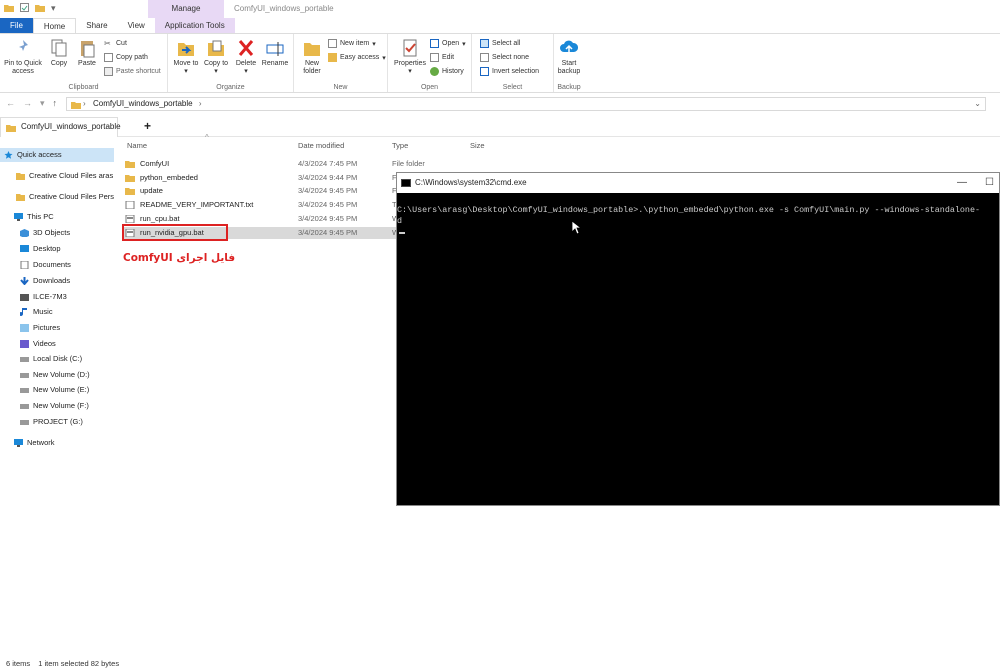 This screenshot has height=672, width=1000. What do you see at coordinates (57, 328) in the screenshot?
I see `nav-item-pictures: Pictures` at bounding box center [57, 328].